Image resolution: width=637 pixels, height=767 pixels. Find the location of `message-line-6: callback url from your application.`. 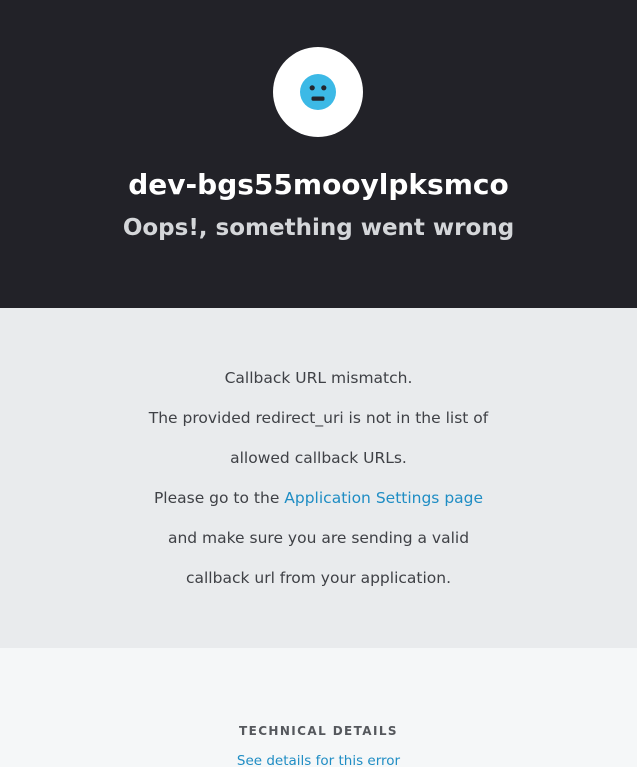

message-line-6: callback url from your application. is located at coordinates (318, 578).